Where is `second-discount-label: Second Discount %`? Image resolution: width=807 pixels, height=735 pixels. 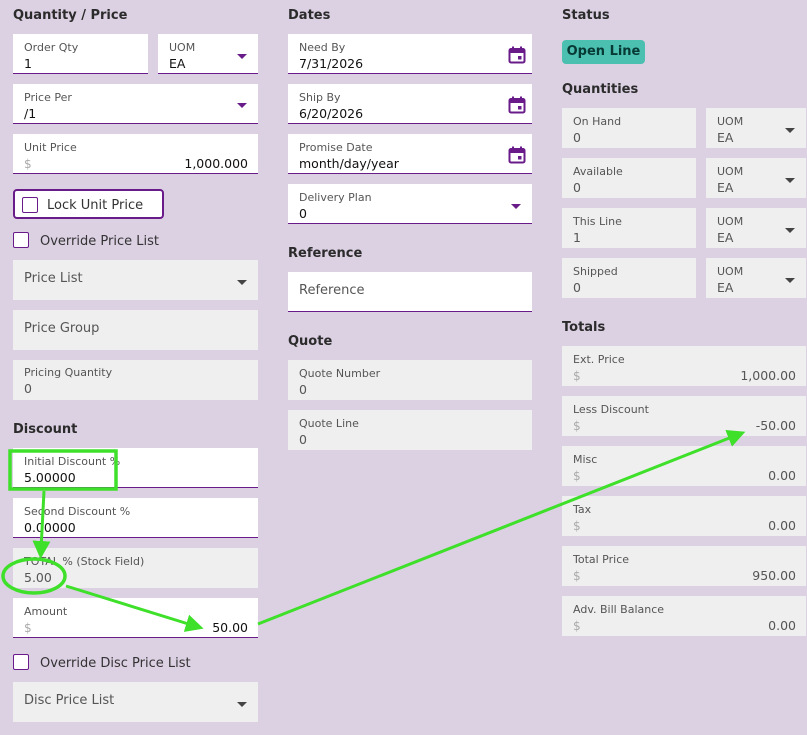 second-discount-label: Second Discount % is located at coordinates (77, 511).